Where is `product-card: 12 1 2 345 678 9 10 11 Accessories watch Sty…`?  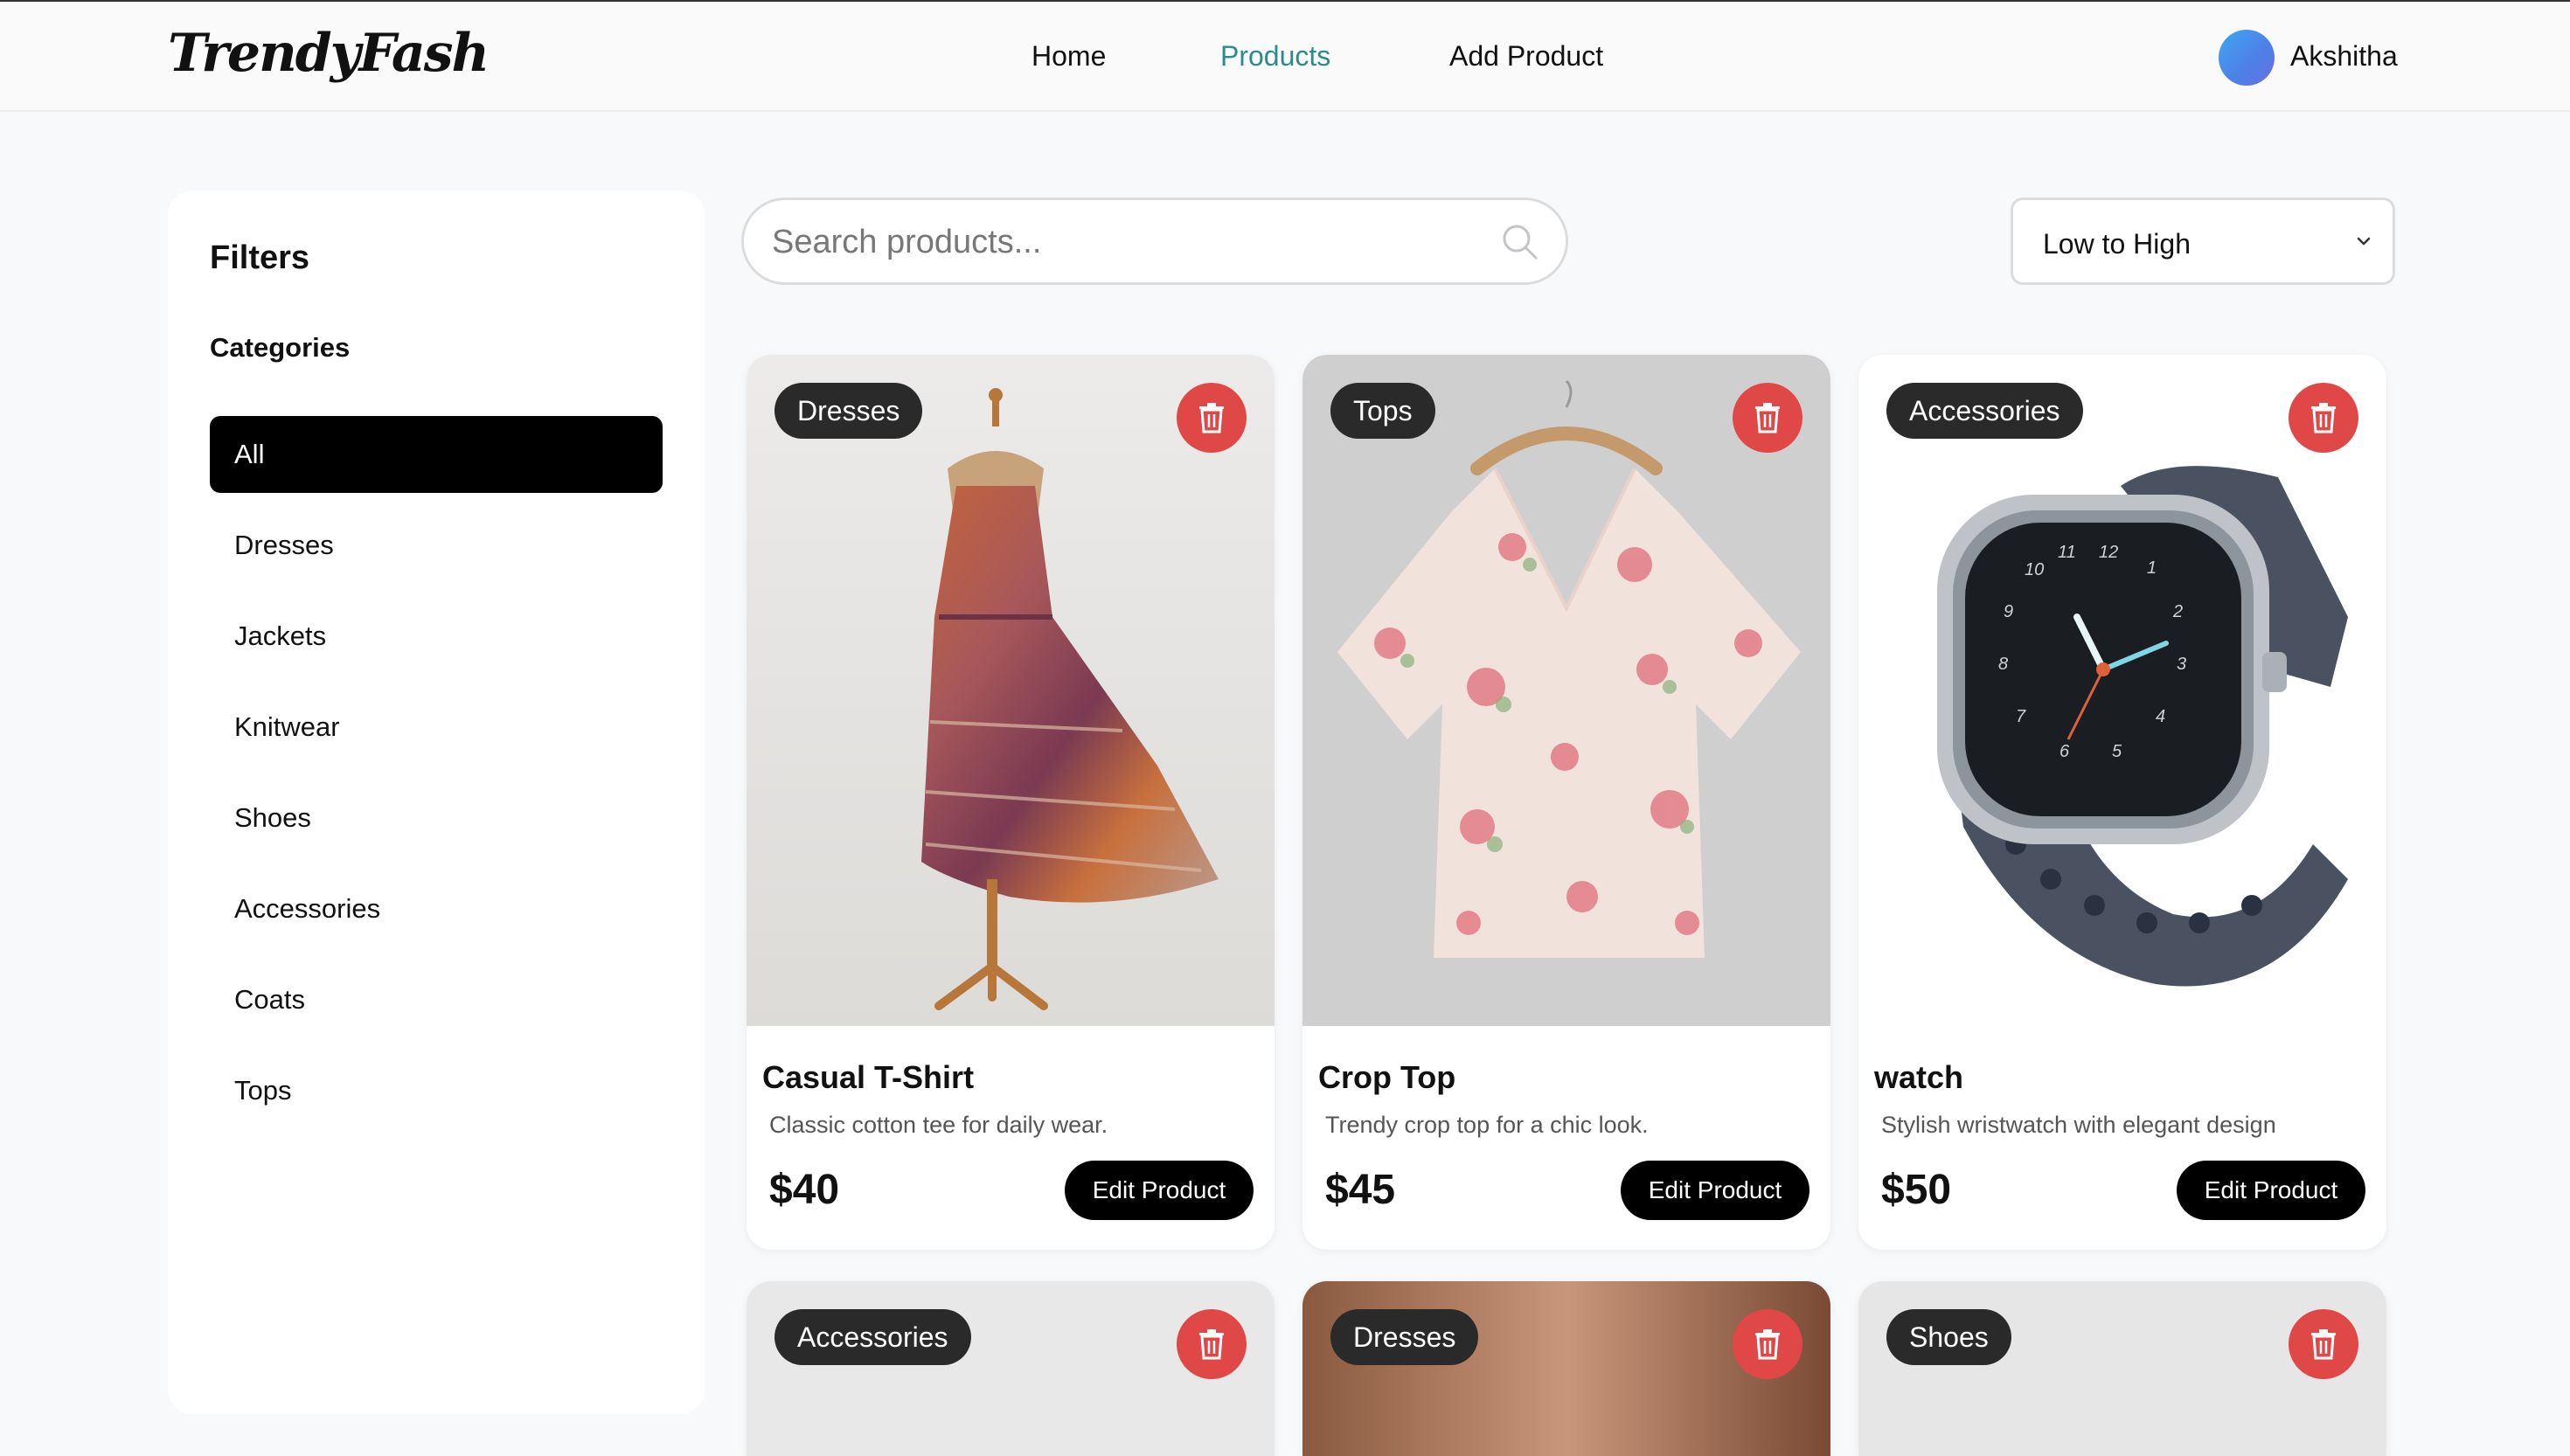 product-card: 12 1 2 345 678 9 10 11 Accessories watch Sty… is located at coordinates (2122, 802).